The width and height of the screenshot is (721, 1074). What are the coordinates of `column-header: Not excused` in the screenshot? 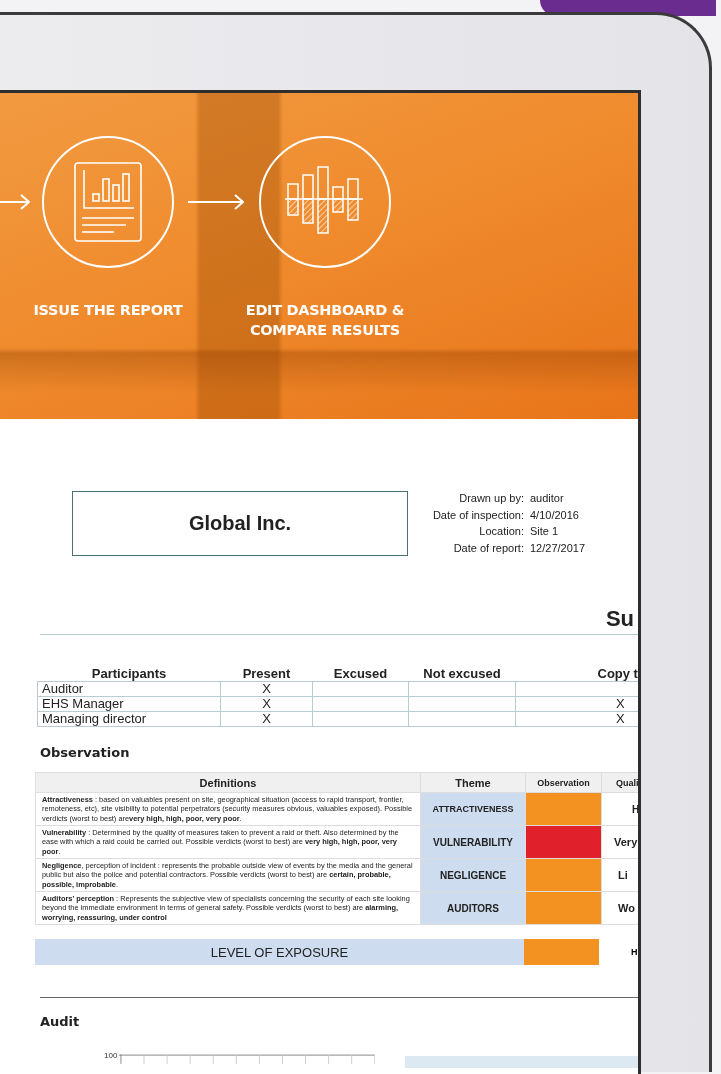 It's located at (462, 674).